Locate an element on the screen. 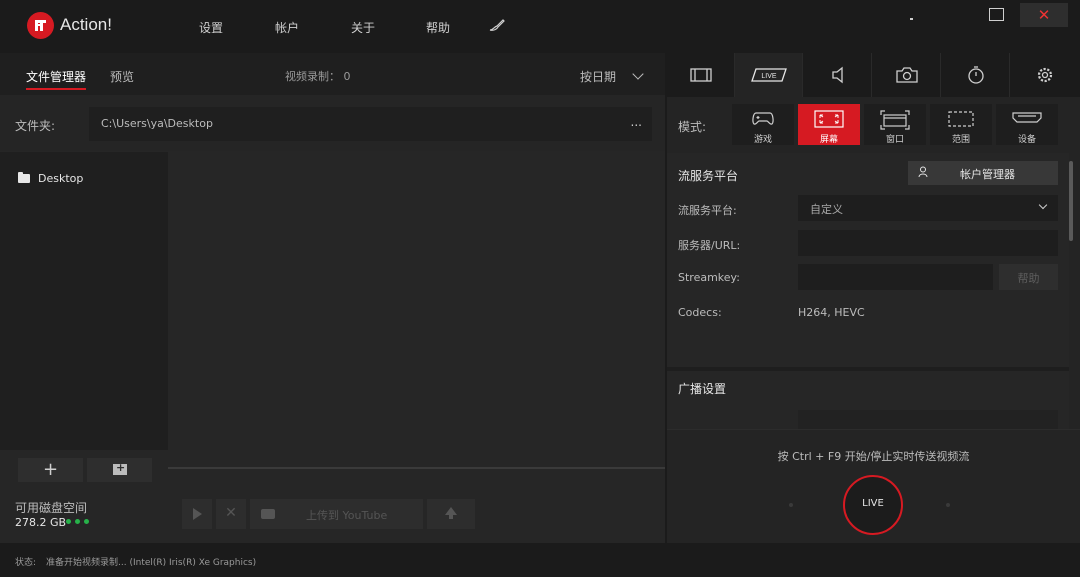 The image size is (1080, 577). broadcast-setting-field is located at coordinates (928, 419).